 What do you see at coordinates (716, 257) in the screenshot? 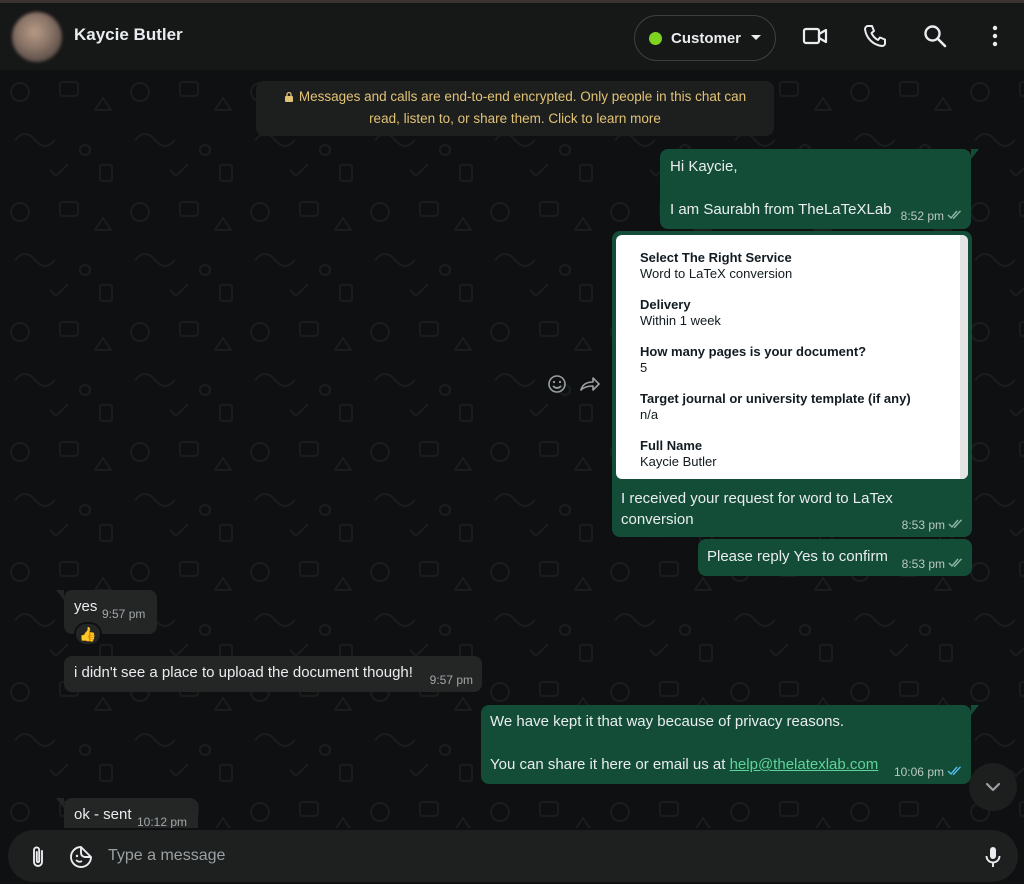
I see `form-question: Select The Right Service` at bounding box center [716, 257].